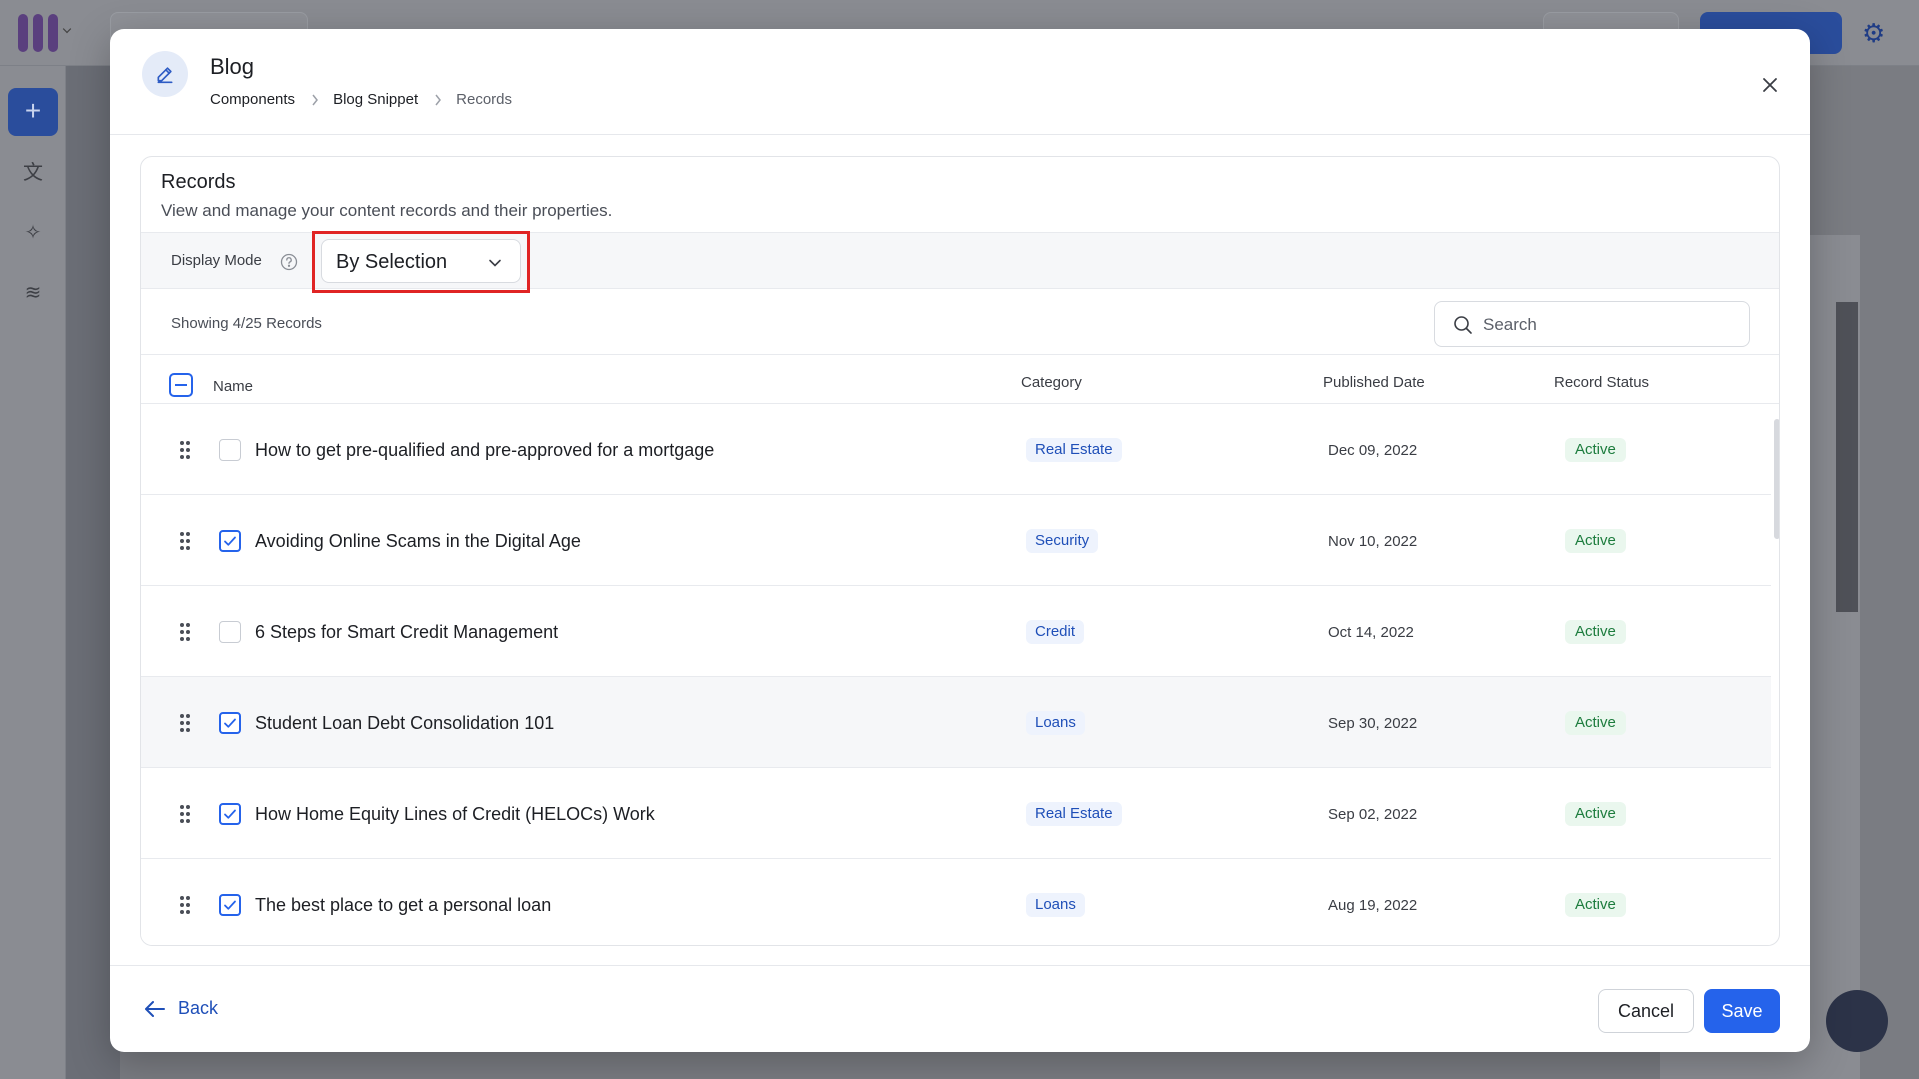 The width and height of the screenshot is (1919, 1079). What do you see at coordinates (1371, 632) in the screenshot?
I see `published-date: Oct 14, 2022` at bounding box center [1371, 632].